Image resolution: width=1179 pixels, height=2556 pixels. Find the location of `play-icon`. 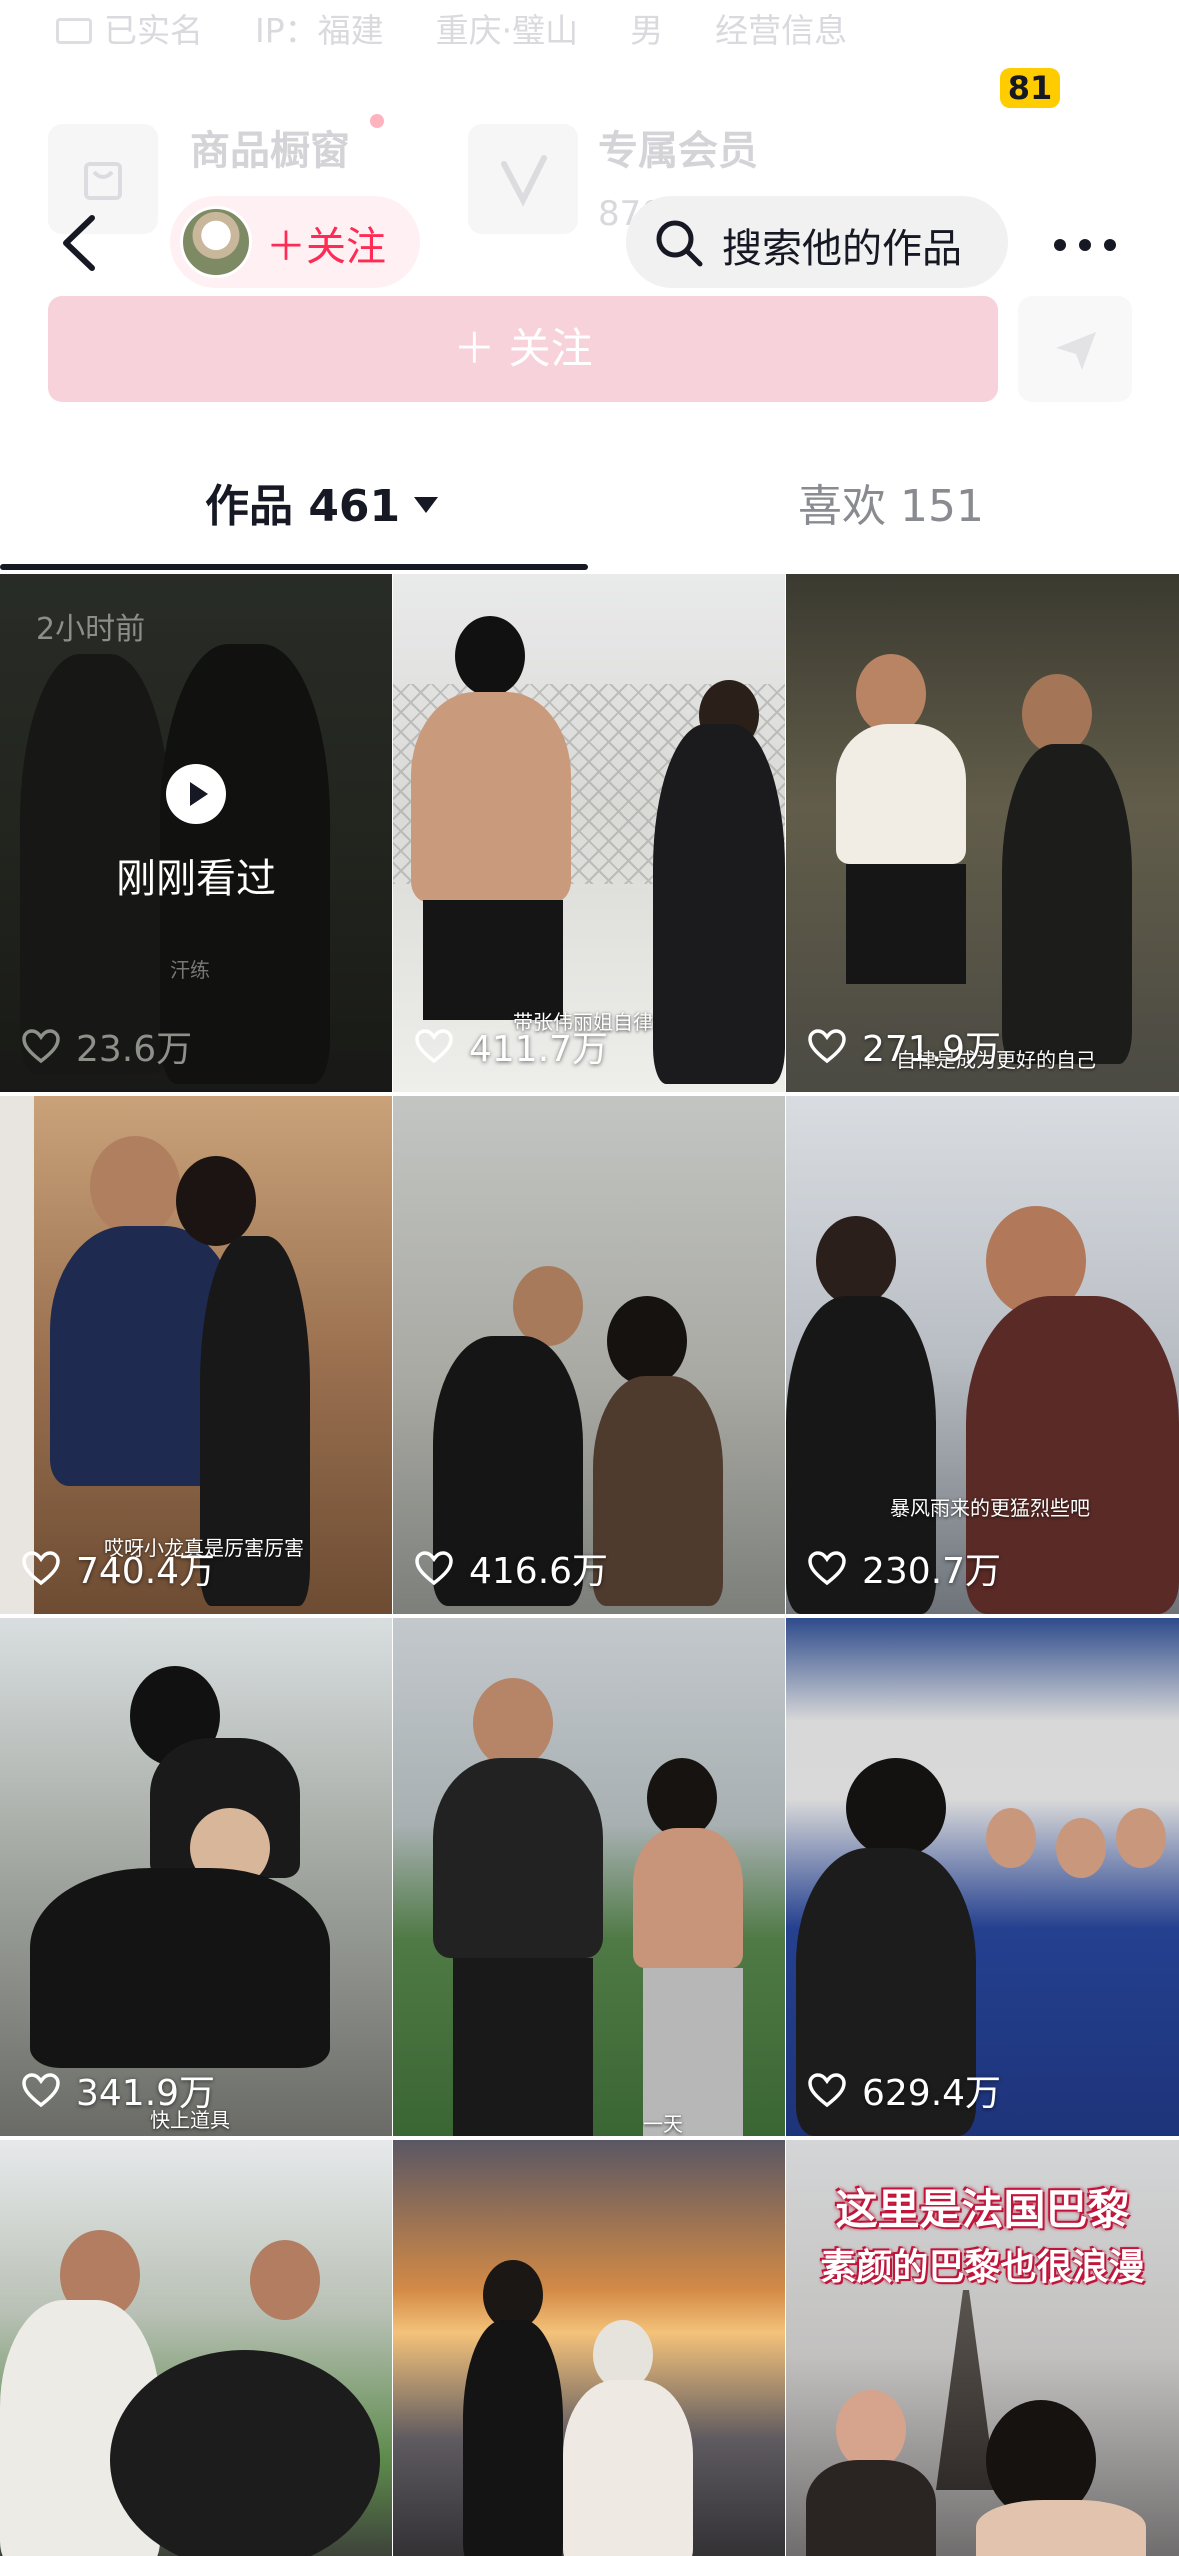

play-icon is located at coordinates (196, 794).